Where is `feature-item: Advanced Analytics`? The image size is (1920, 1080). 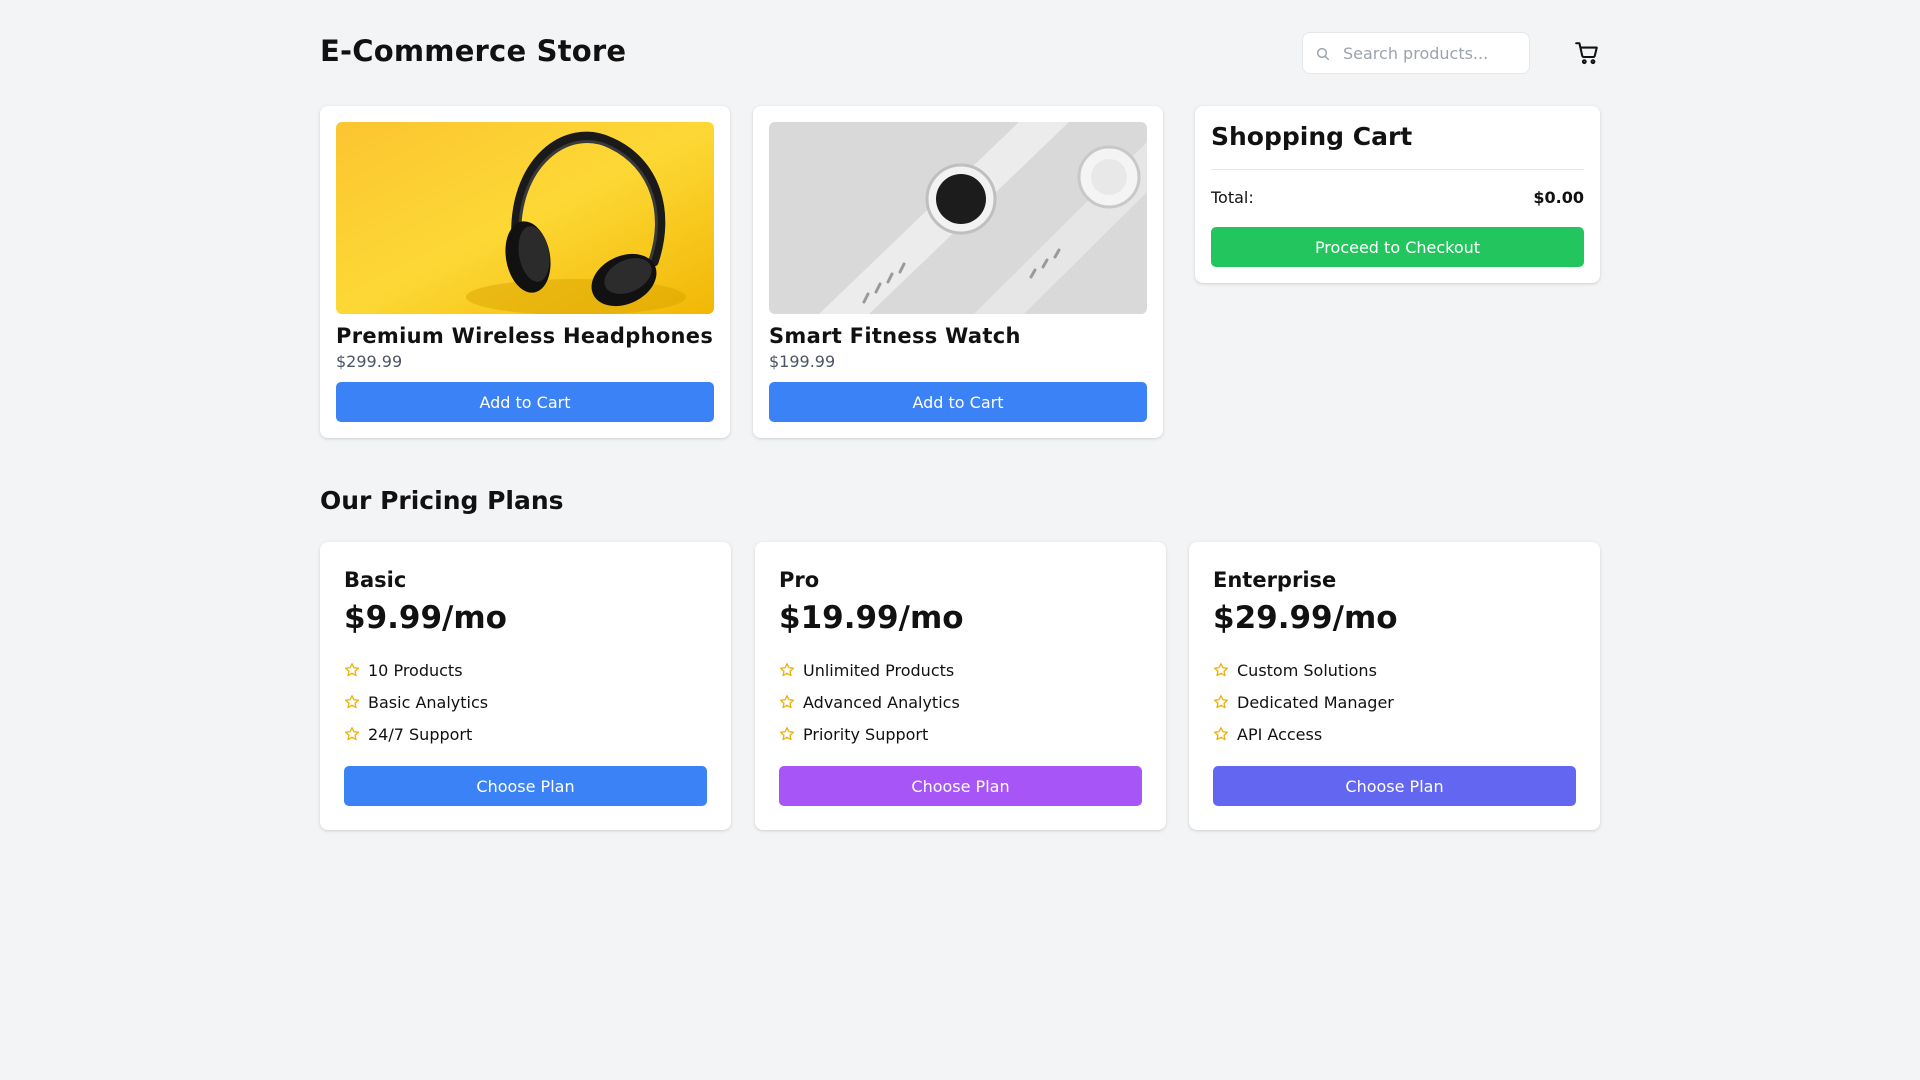 feature-item: Advanced Analytics is located at coordinates (869, 702).